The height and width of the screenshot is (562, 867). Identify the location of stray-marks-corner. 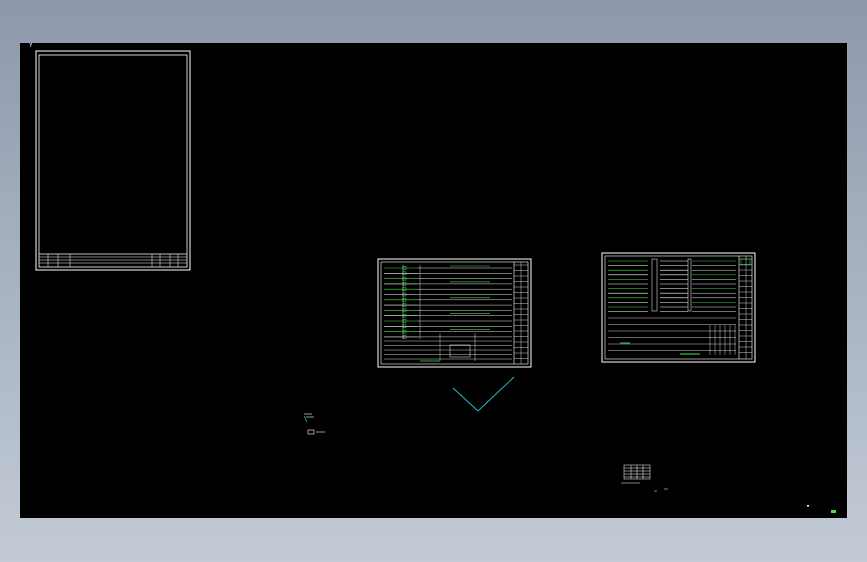
(821, 509).